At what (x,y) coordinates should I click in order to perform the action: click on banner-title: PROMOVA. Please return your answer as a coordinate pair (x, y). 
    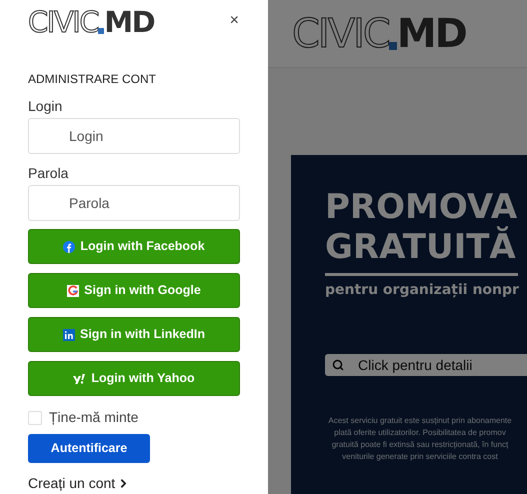
    Looking at the image, I should click on (421, 207).